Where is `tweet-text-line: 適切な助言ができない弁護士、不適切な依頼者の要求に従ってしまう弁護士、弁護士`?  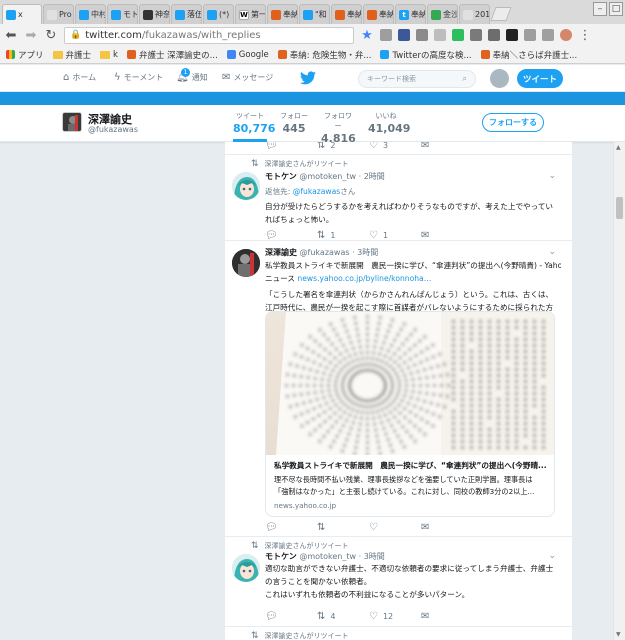
tweet-text-line: 適切な助言ができない弁護士、不適切な依頼者の要求に従ってしまう弁護士、弁護士 is located at coordinates (409, 568).